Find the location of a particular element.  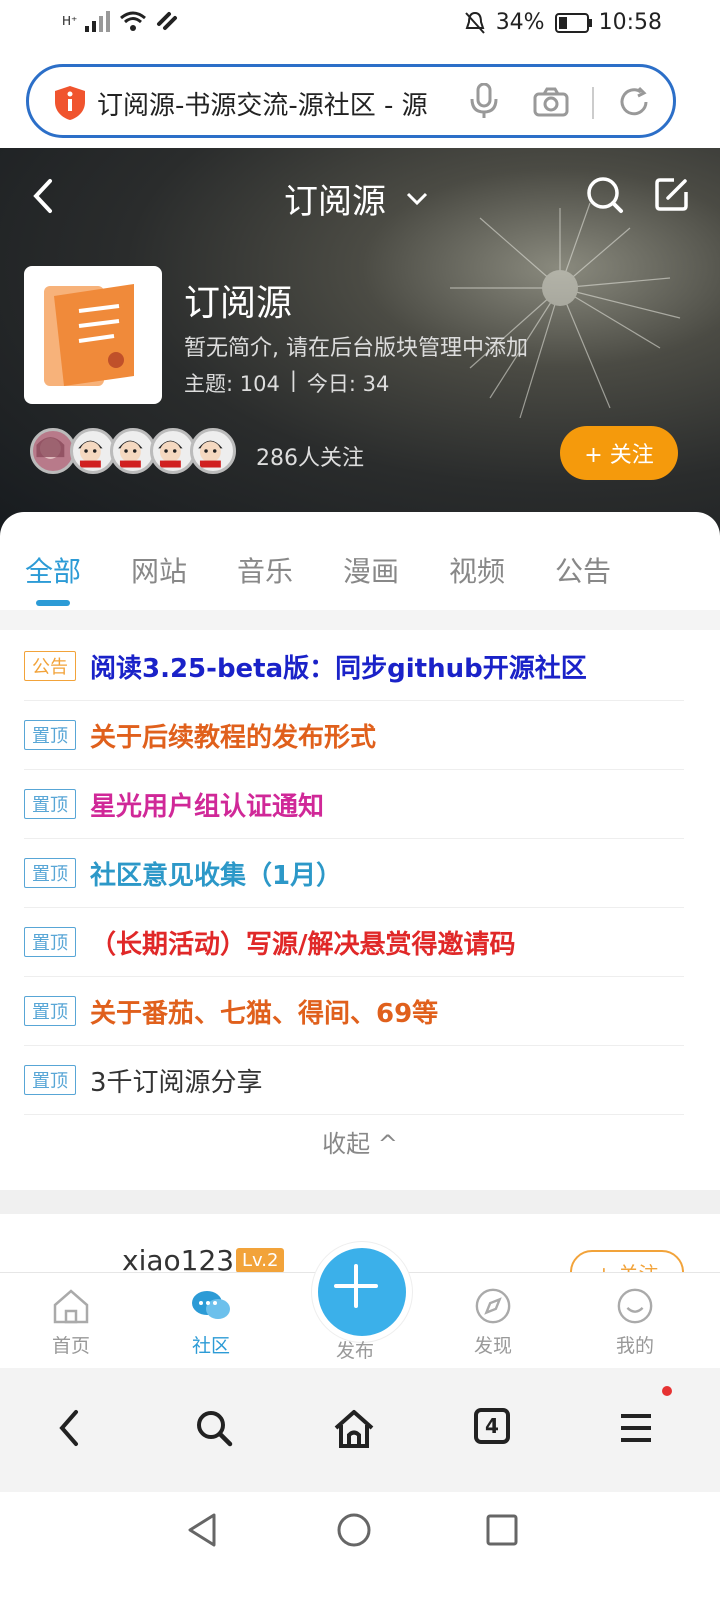

collapse-button: 收起 ^ is located at coordinates (360, 1141).